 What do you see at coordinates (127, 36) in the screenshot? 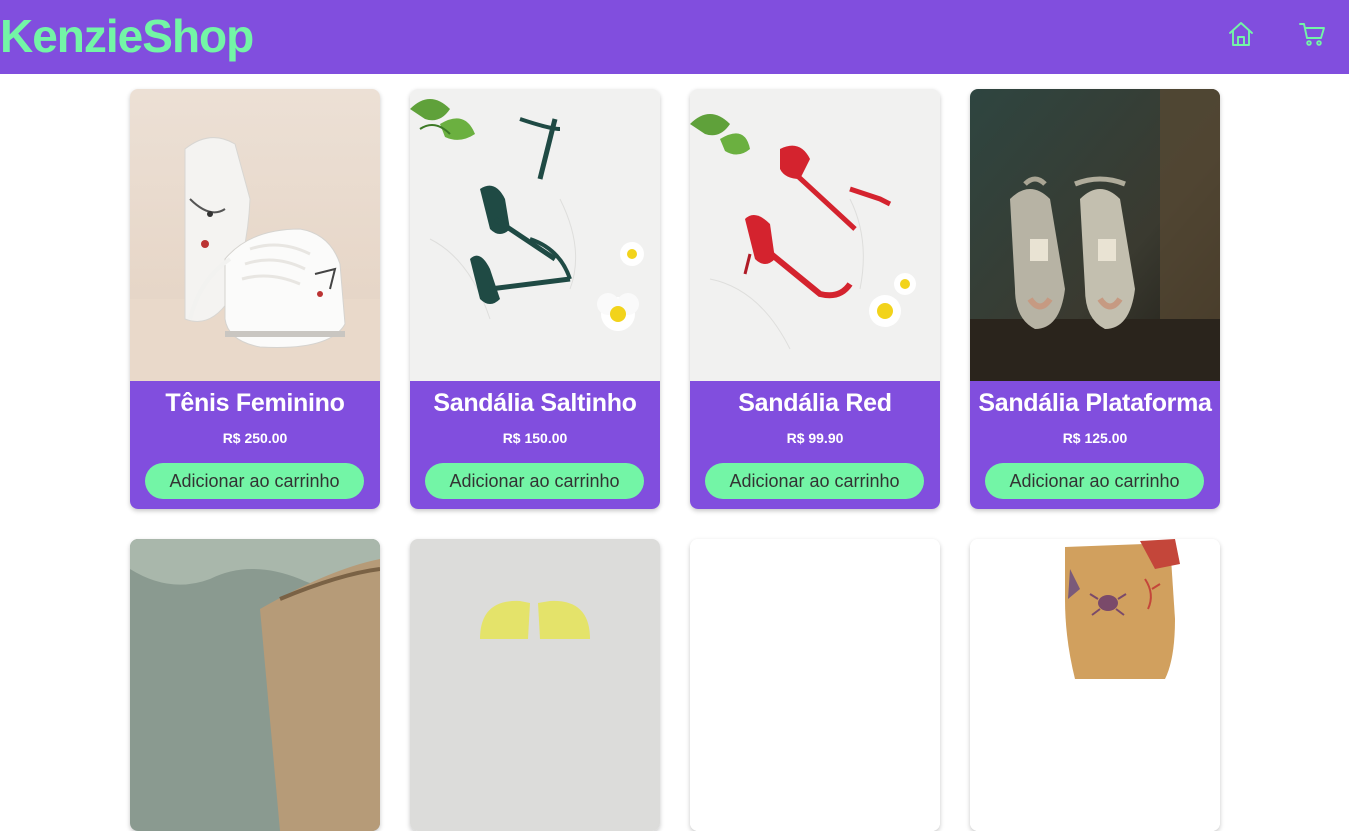
I see `logo: KenzieShop` at bounding box center [127, 36].